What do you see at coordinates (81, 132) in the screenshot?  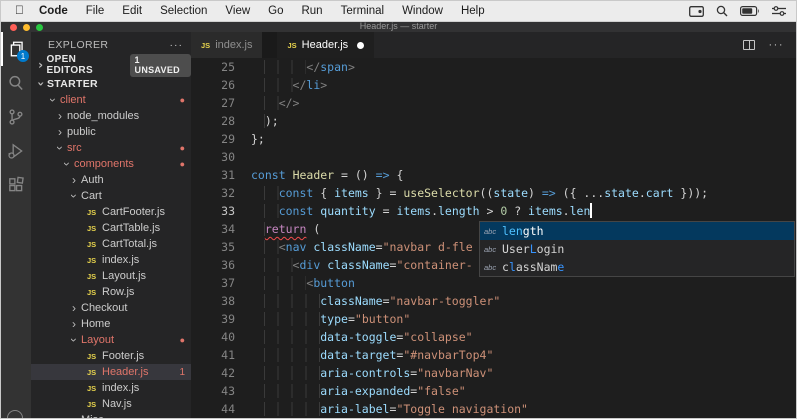 I see `tree-item-label: public` at bounding box center [81, 132].